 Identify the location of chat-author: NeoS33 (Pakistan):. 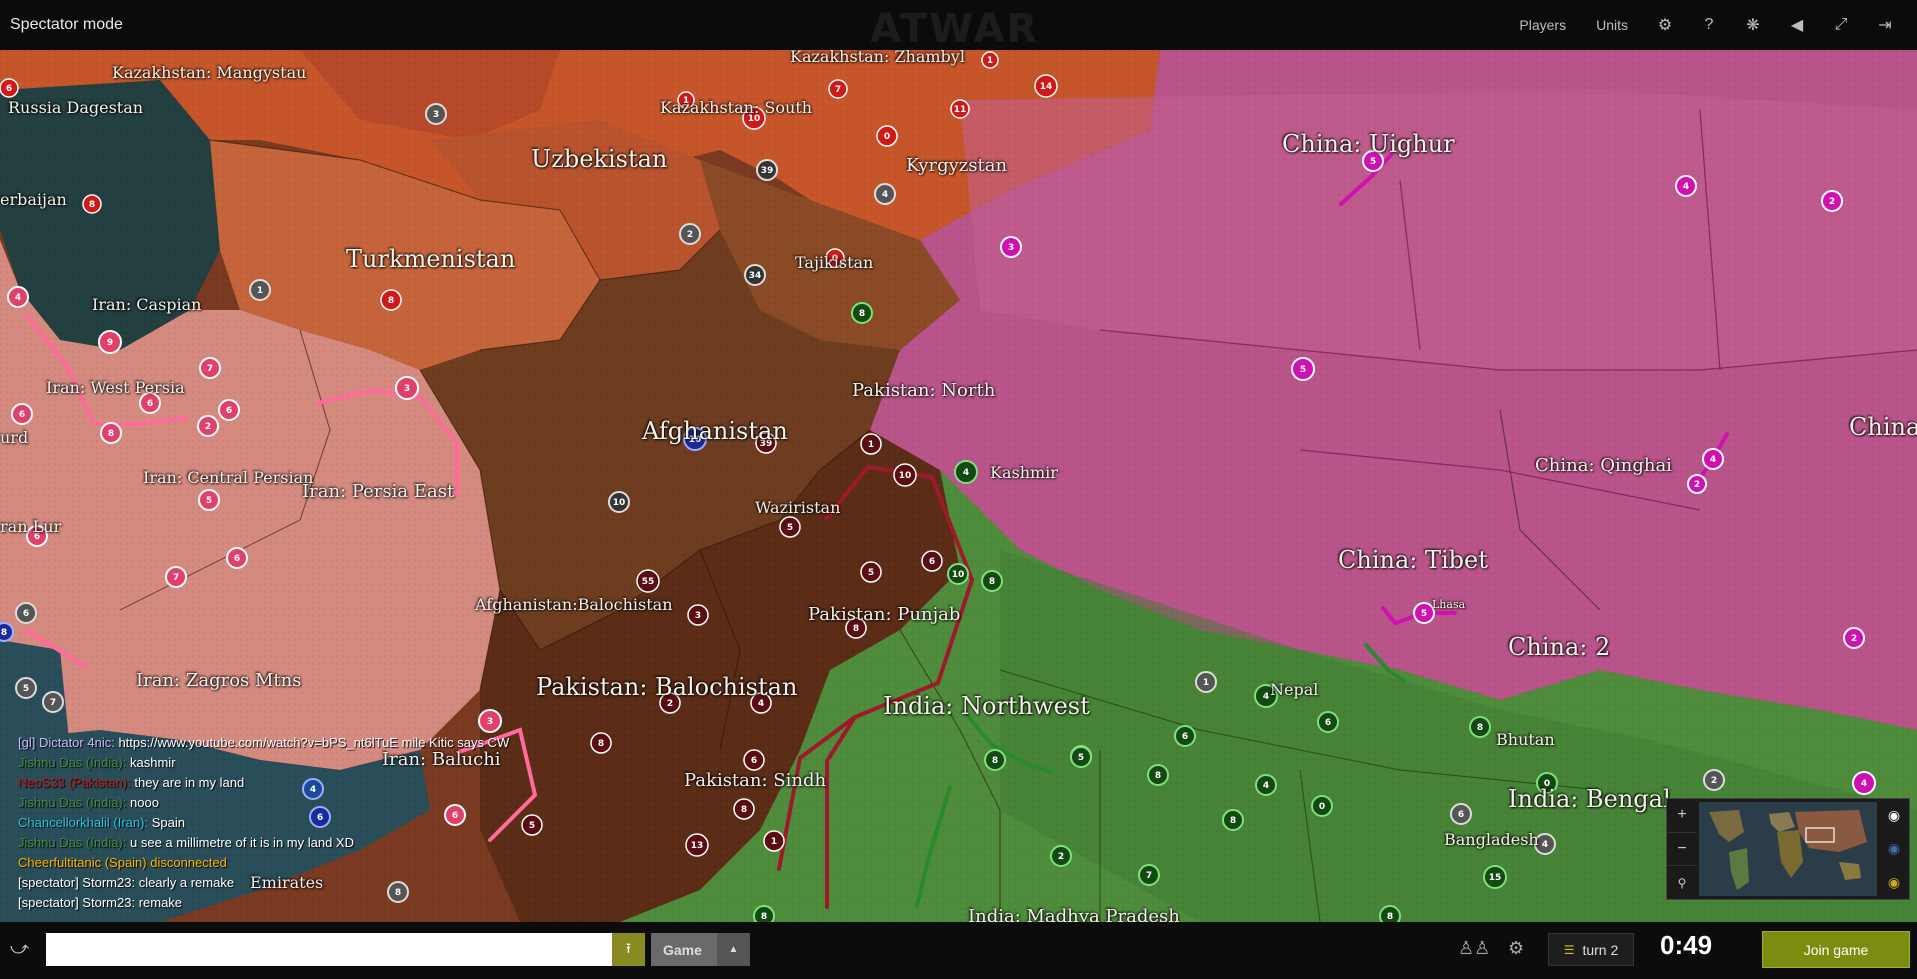
(74, 782).